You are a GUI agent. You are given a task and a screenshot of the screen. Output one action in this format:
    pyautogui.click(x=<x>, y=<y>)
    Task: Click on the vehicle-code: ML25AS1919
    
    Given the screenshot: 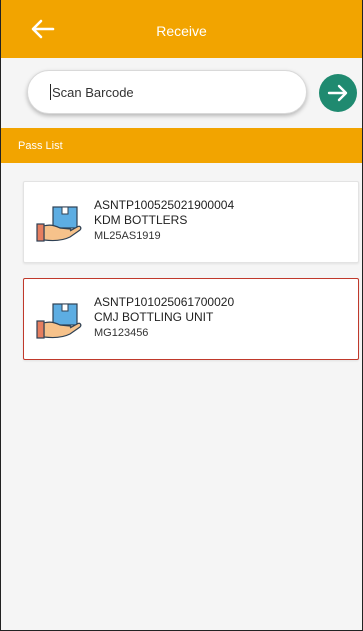 What is the action you would take?
    pyautogui.click(x=127, y=236)
    